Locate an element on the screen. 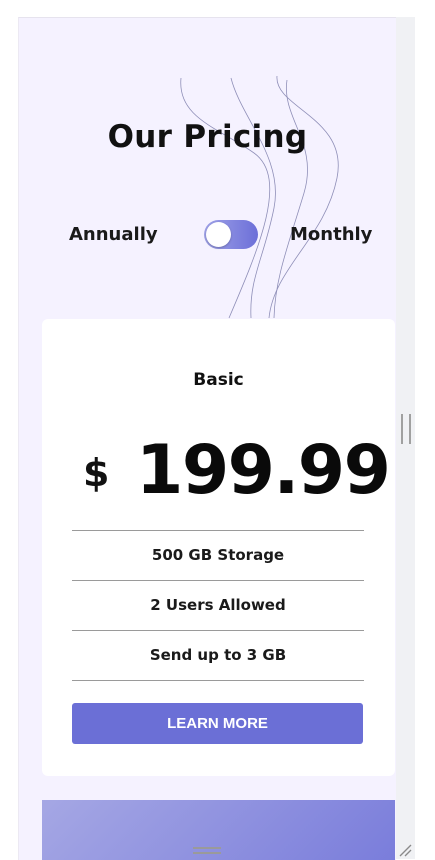  annually-label: Annually is located at coordinates (113, 234).